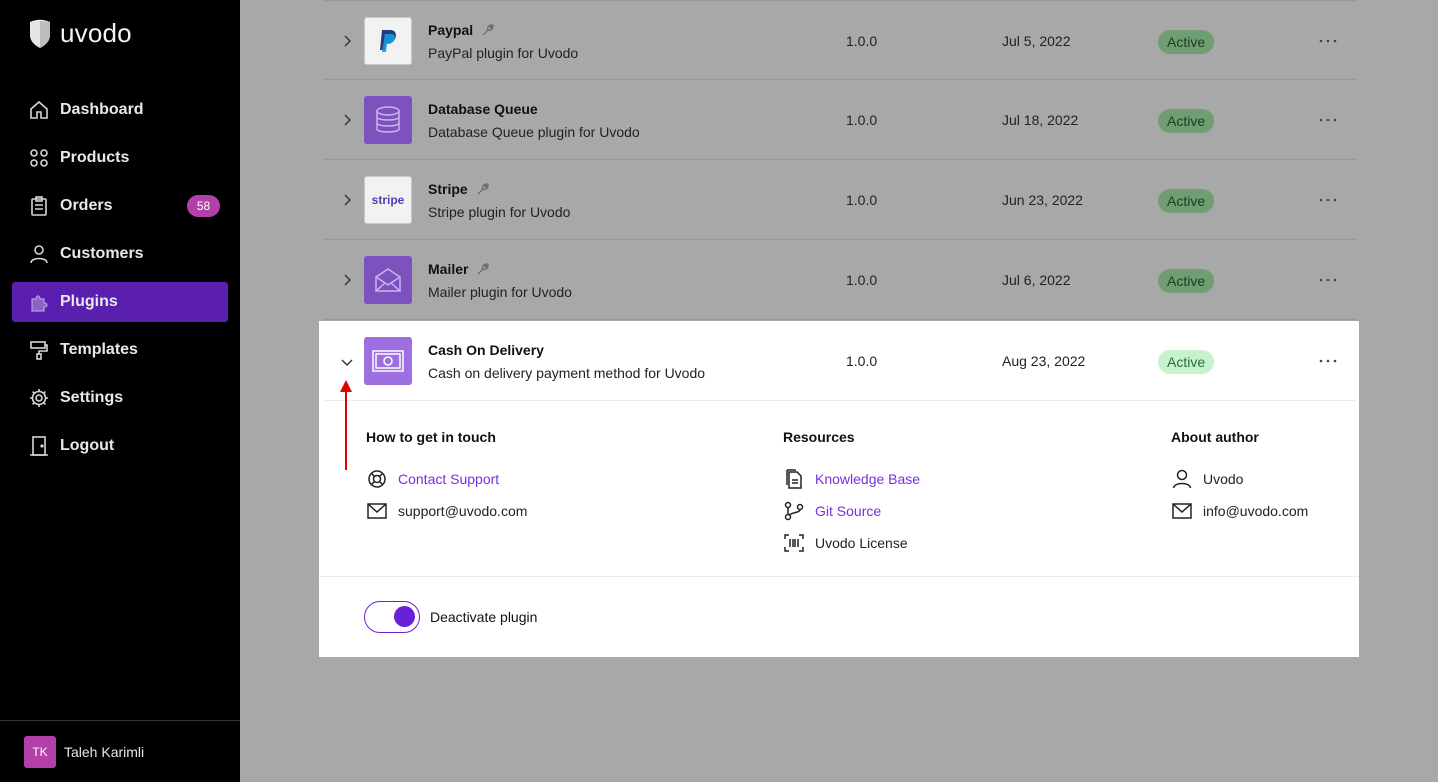 The height and width of the screenshot is (782, 1438). What do you see at coordinates (1215, 437) in the screenshot?
I see `section-title: About author` at bounding box center [1215, 437].